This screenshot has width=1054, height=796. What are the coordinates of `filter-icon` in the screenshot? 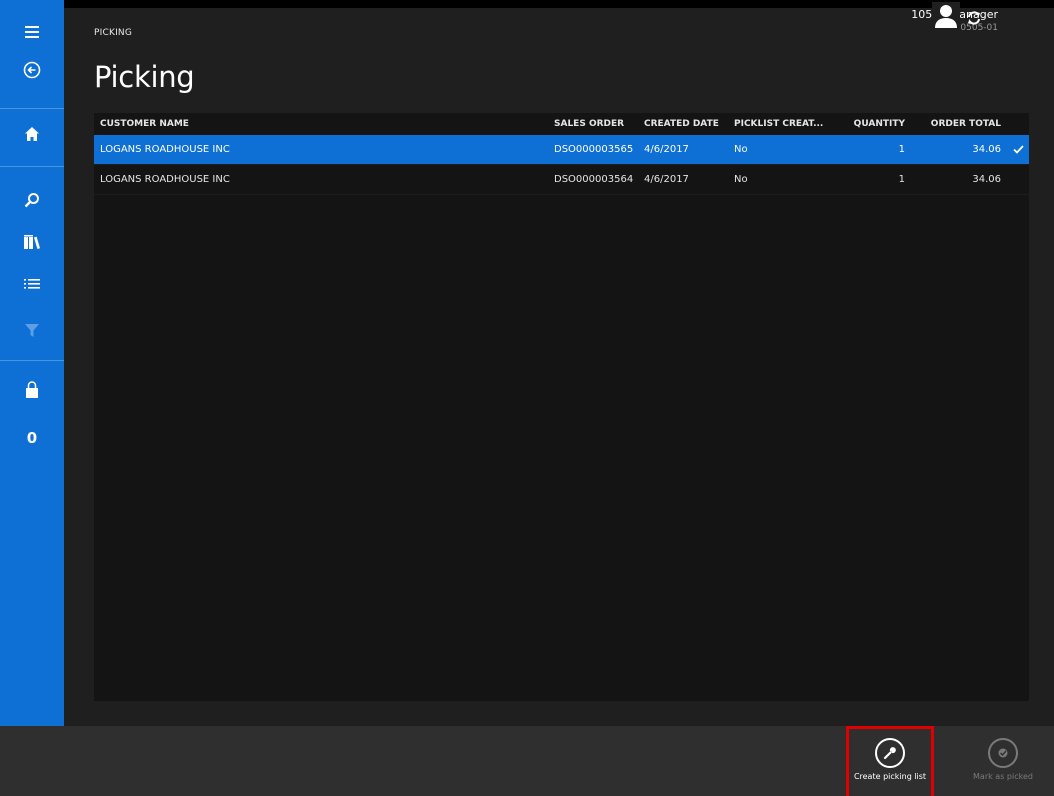 It's located at (32, 330).